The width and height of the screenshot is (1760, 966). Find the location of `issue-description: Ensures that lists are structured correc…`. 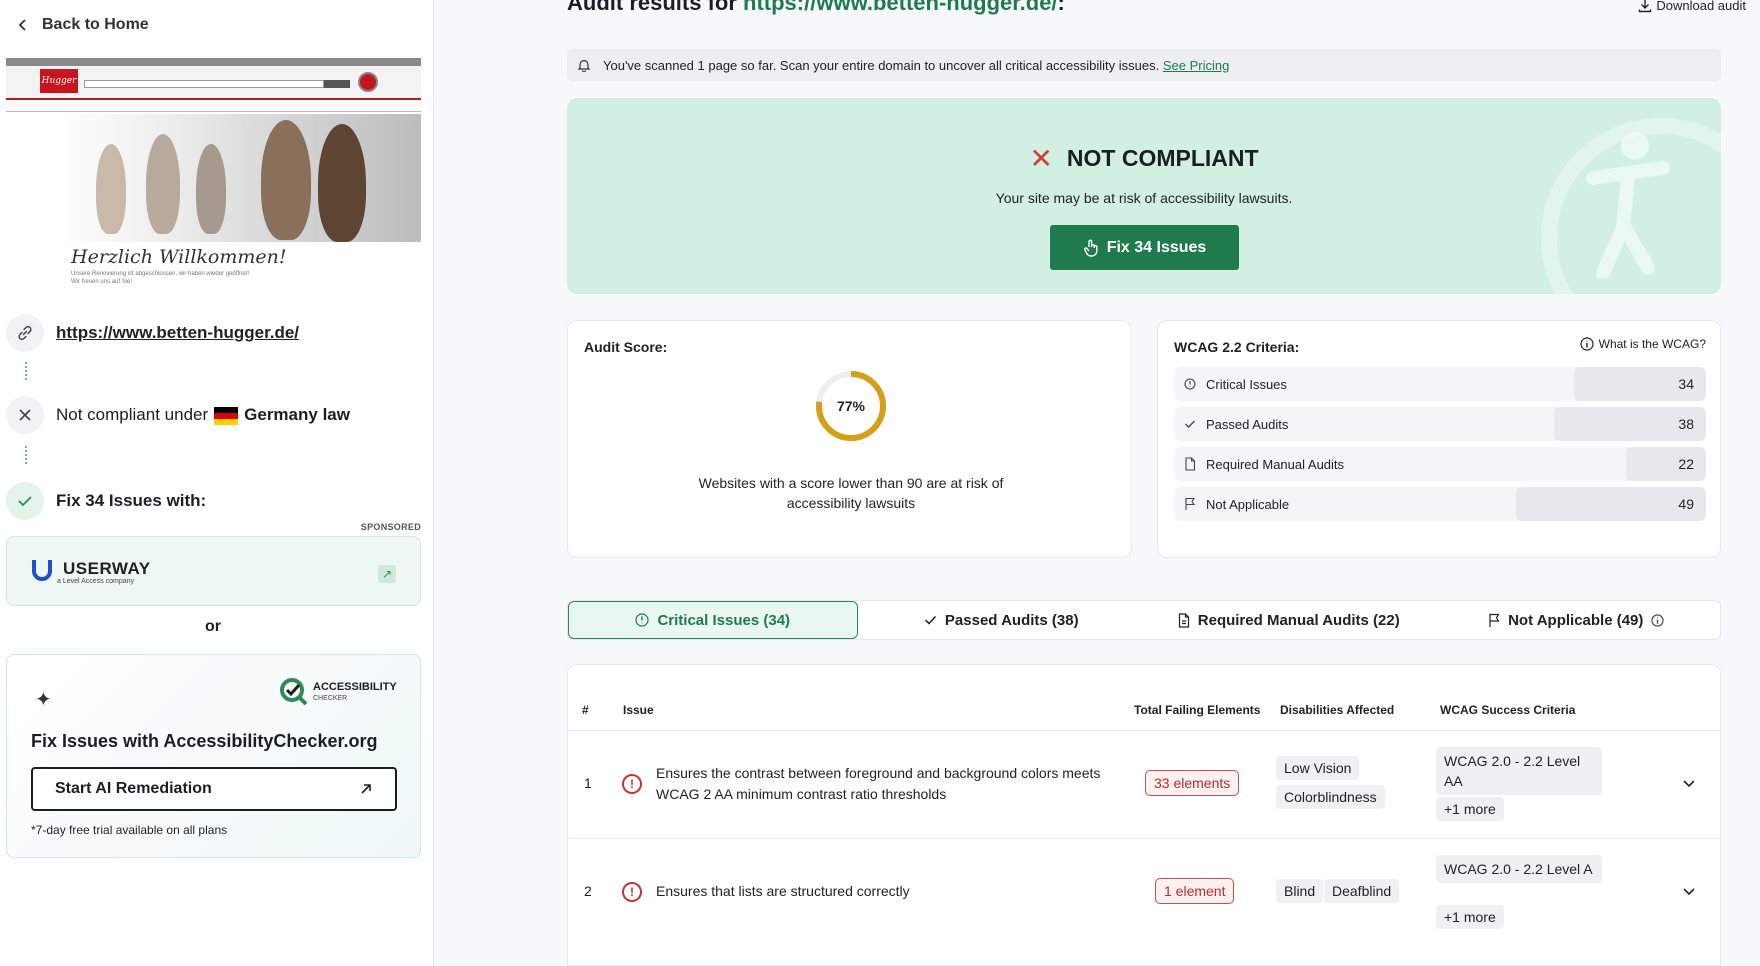

issue-description: Ensures that lists are structured correc… is located at coordinates (783, 891).